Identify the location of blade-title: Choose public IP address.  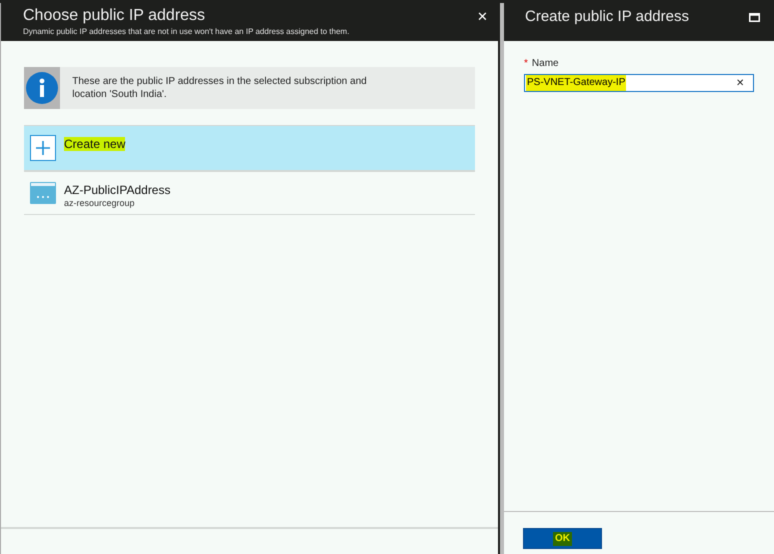
(114, 16).